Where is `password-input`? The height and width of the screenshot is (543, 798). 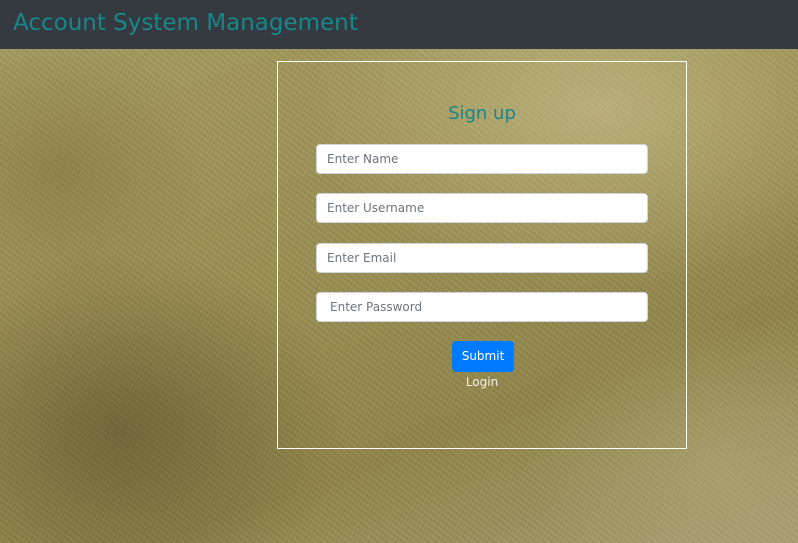
password-input is located at coordinates (482, 307).